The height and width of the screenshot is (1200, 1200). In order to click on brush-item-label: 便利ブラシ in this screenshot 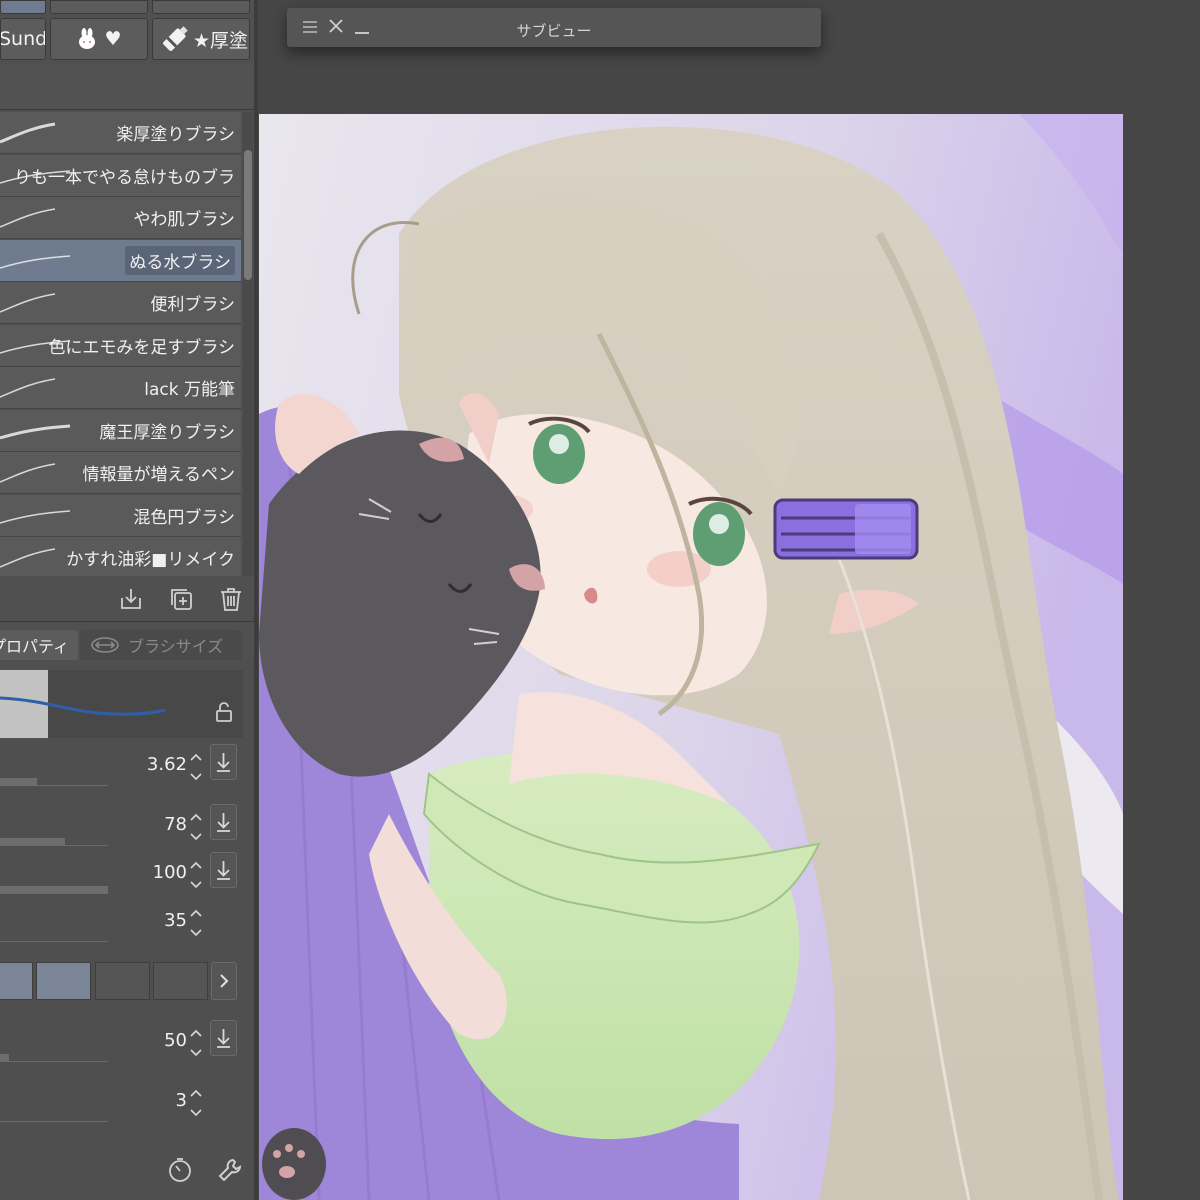, I will do `click(192, 305)`.